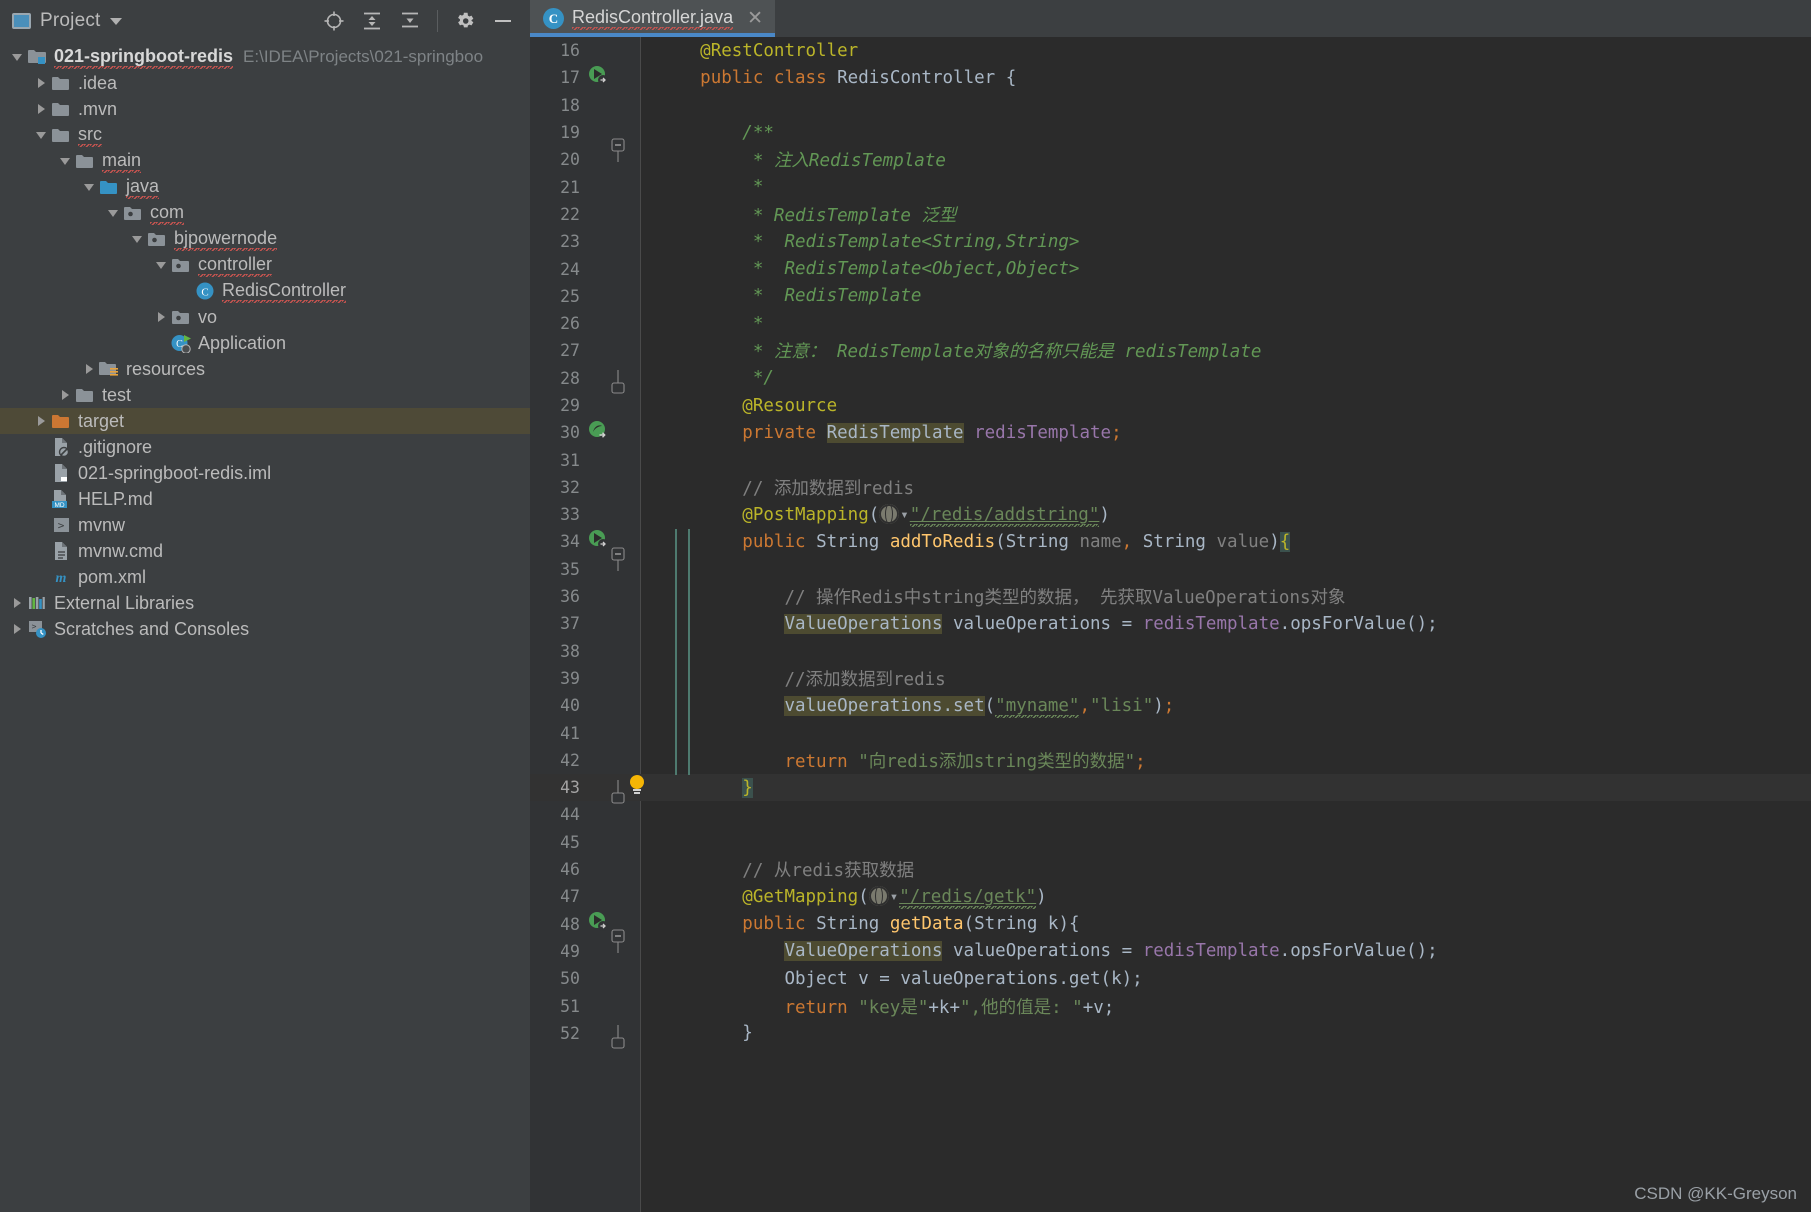  I want to click on tree-item-pom-xml: m pom.xml, so click(265, 577).